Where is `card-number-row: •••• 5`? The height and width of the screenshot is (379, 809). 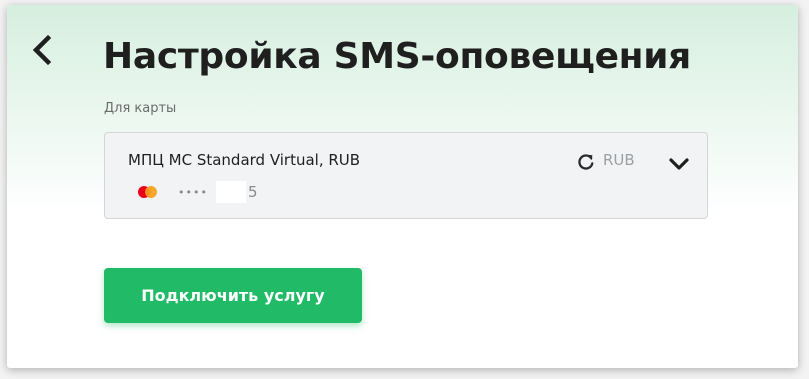
card-number-row: •••• 5 is located at coordinates (198, 192).